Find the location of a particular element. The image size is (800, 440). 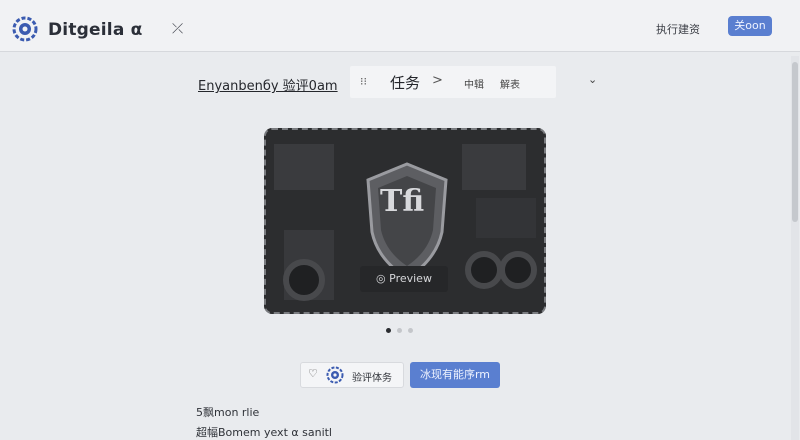

breadcrumb-current: 解表 is located at coordinates (510, 83).